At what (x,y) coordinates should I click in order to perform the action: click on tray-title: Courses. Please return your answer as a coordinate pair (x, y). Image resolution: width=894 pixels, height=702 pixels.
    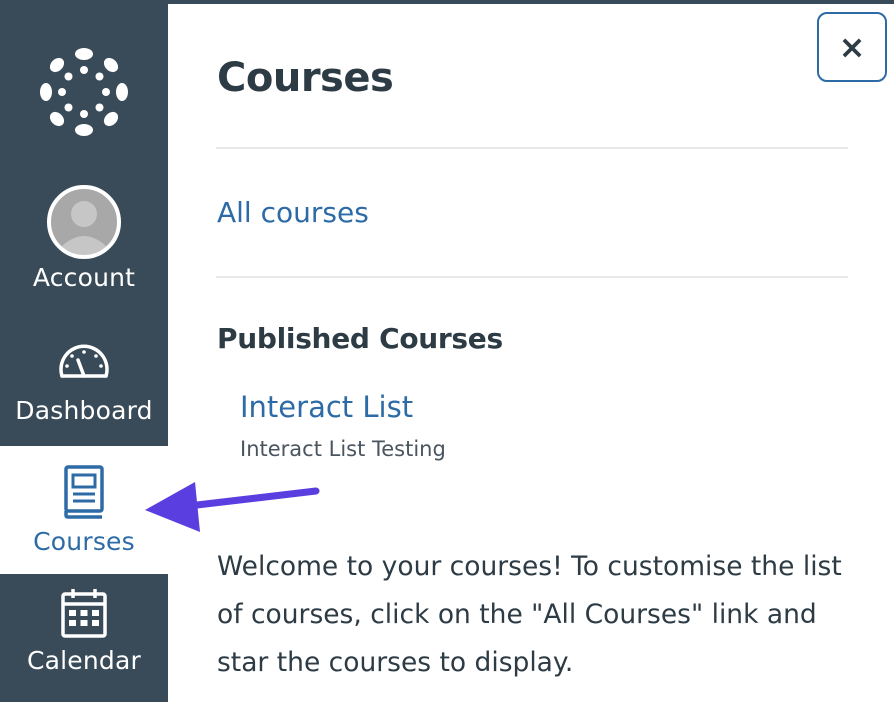
    Looking at the image, I should click on (305, 78).